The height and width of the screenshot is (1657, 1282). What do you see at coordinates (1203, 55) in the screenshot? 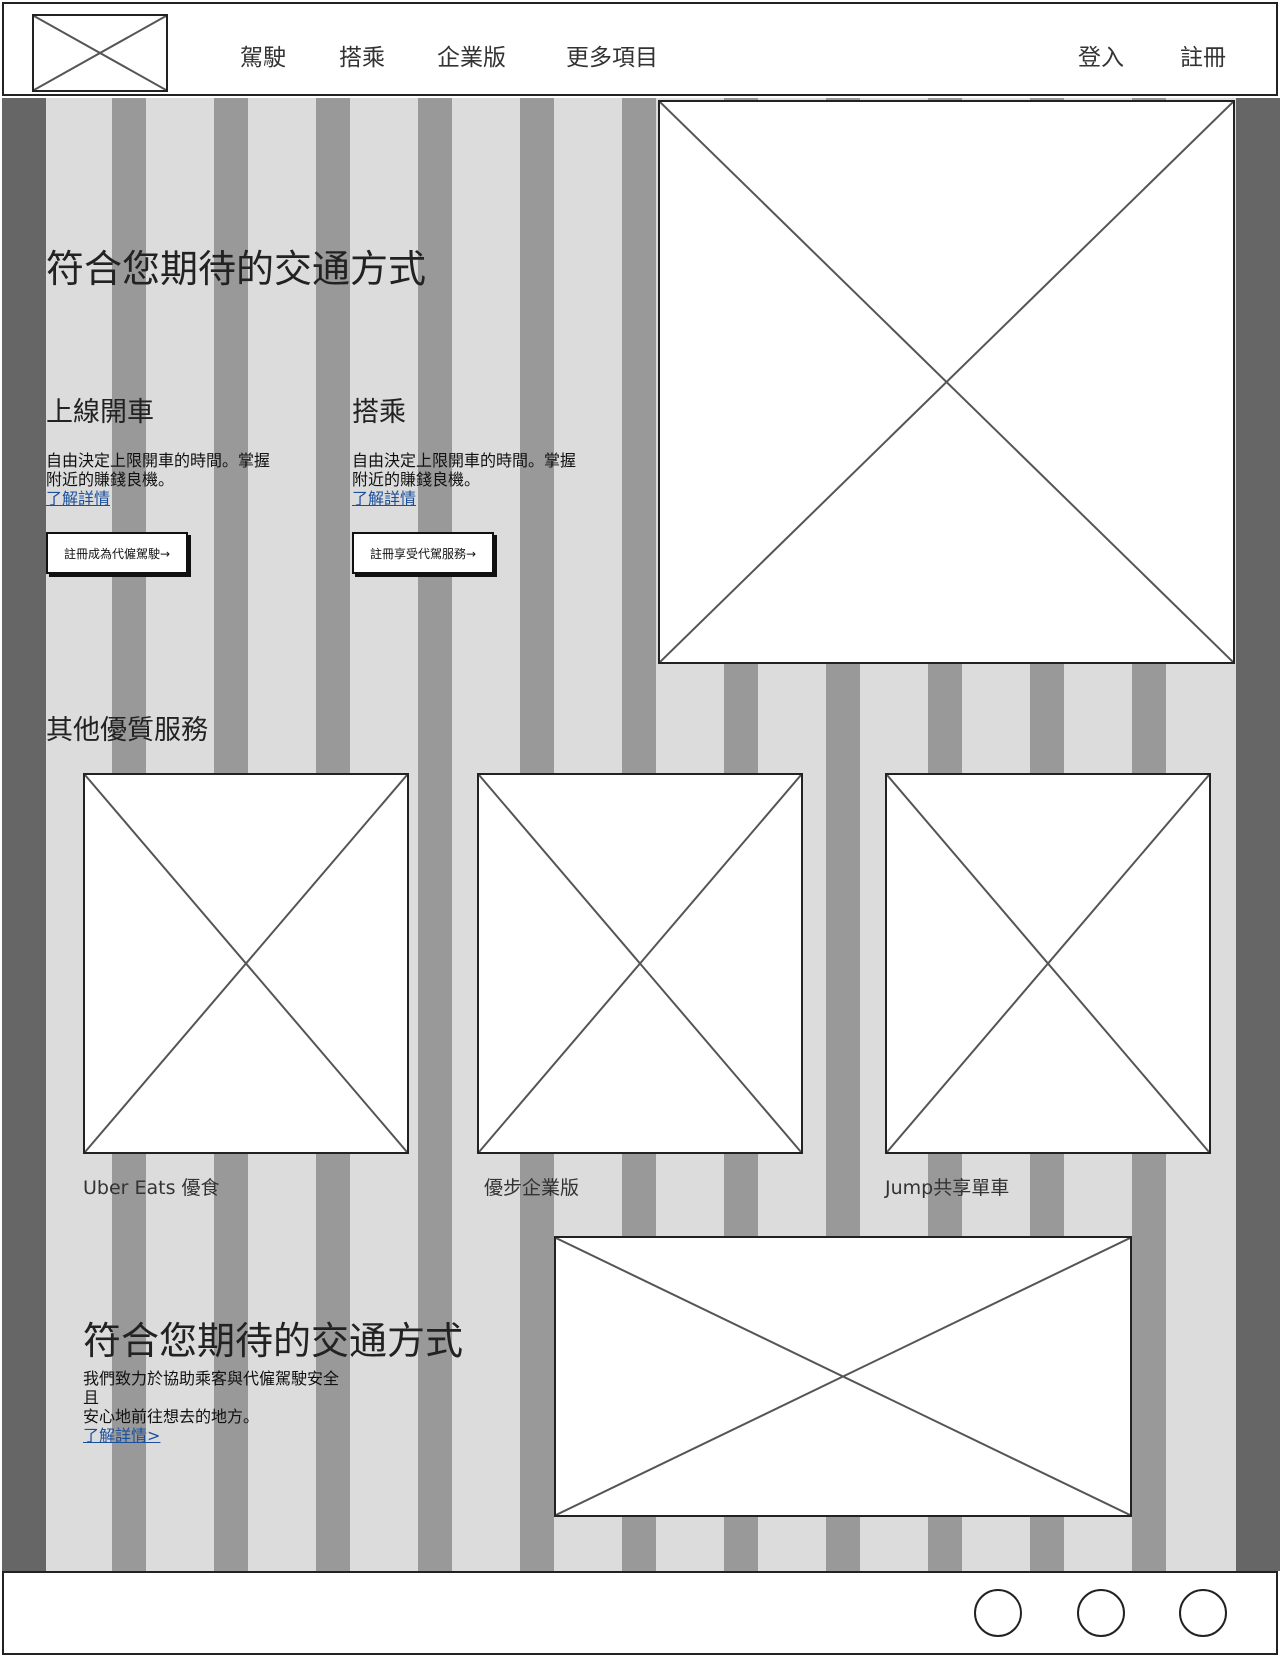
I see `signup-link: 註冊` at bounding box center [1203, 55].